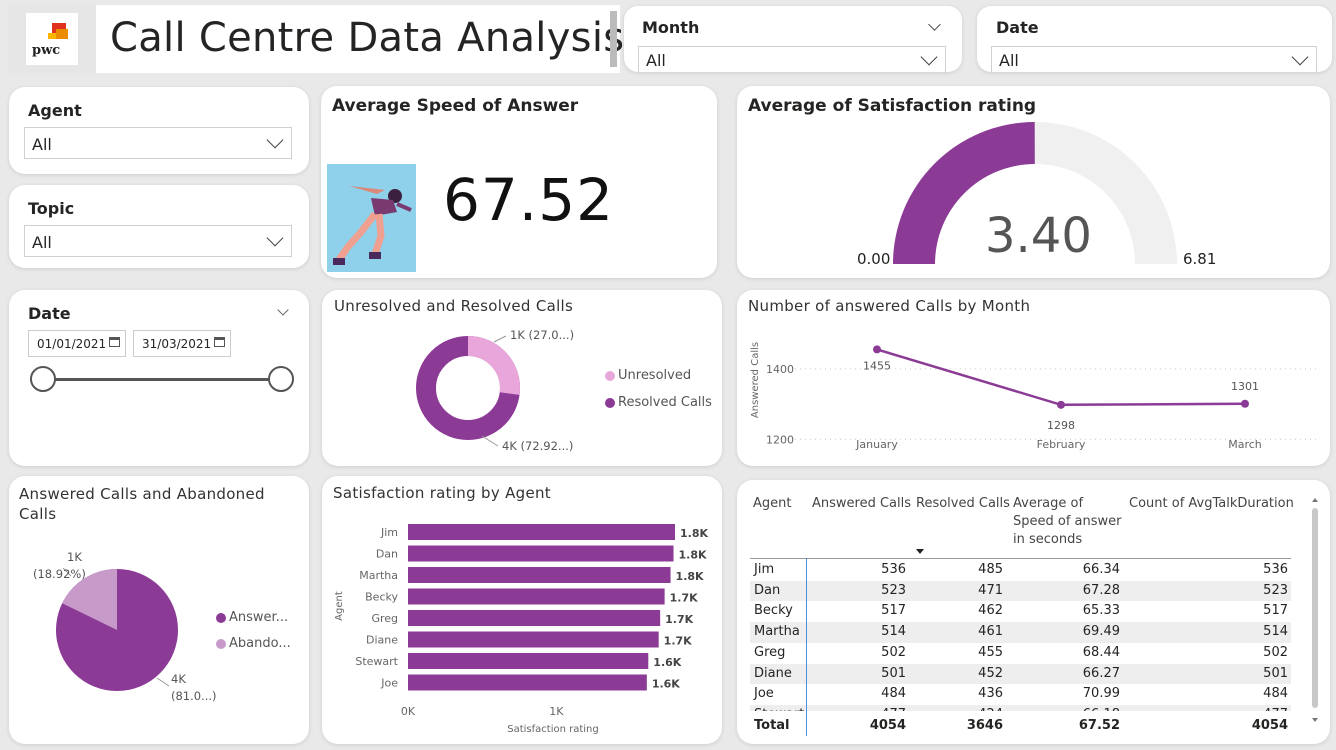 The width and height of the screenshot is (1336, 750). Describe the element at coordinates (1020, 632) in the screenshot. I see `table-row: Martha 514 461 69.49 514` at that location.